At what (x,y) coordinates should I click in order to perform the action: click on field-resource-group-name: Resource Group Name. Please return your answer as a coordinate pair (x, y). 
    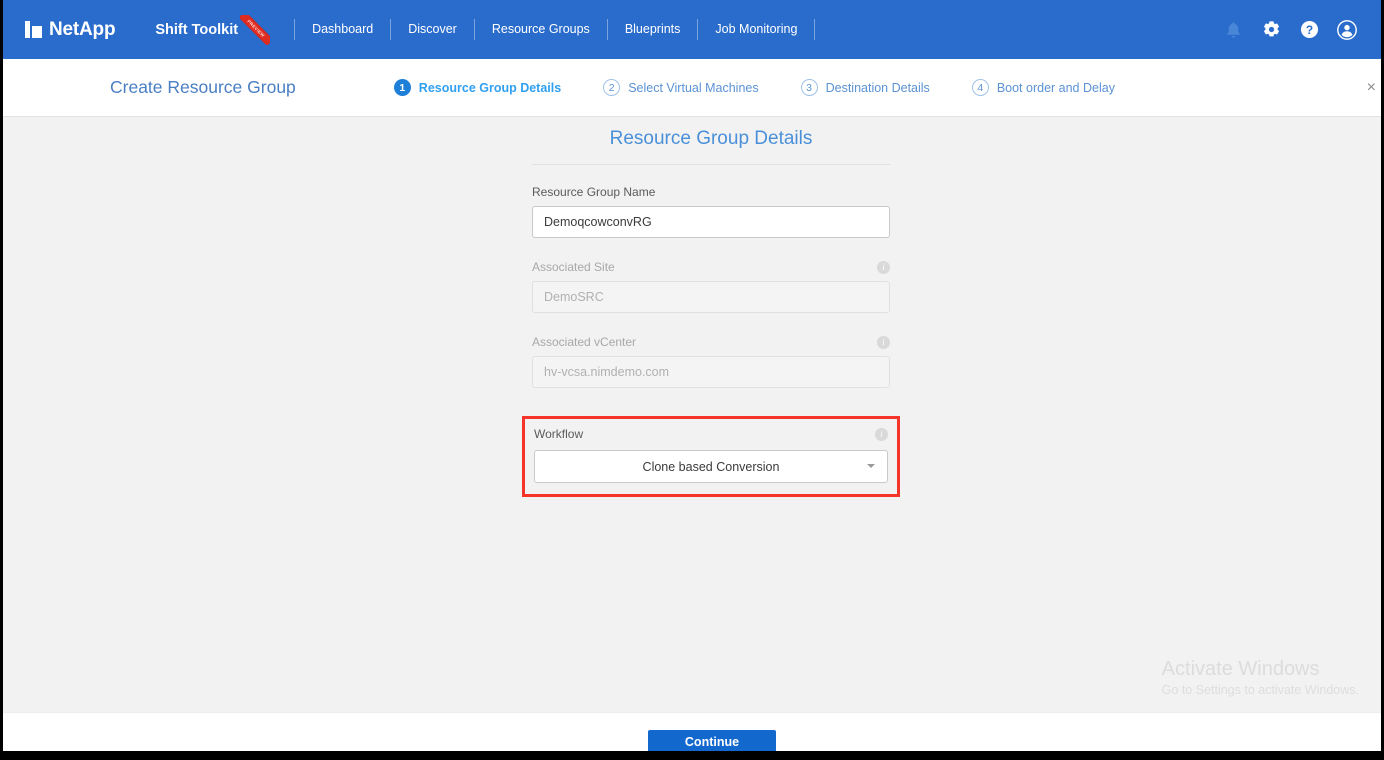
    Looking at the image, I should click on (711, 211).